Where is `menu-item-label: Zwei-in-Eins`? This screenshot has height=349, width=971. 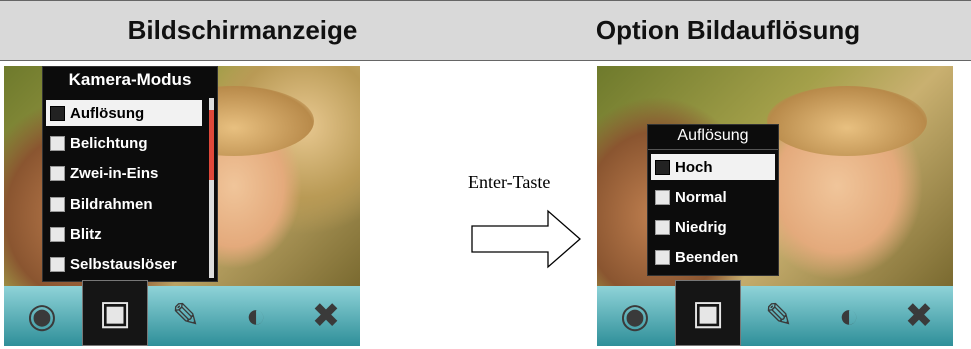 menu-item-label: Zwei-in-Eins is located at coordinates (114, 173).